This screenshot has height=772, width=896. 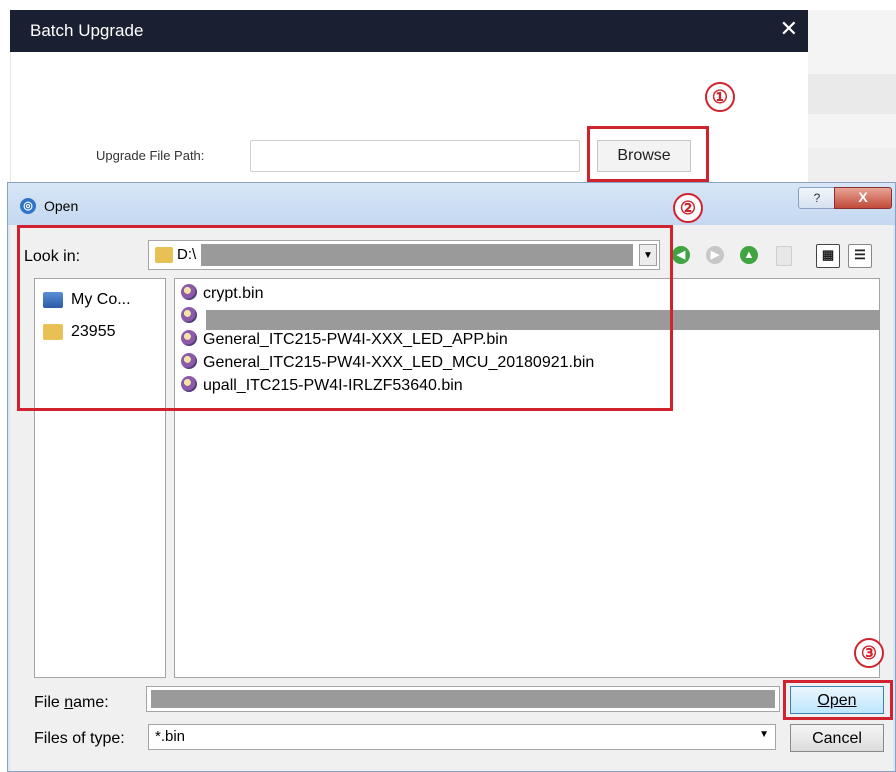 I want to click on help-button: ?, so click(x=817, y=198).